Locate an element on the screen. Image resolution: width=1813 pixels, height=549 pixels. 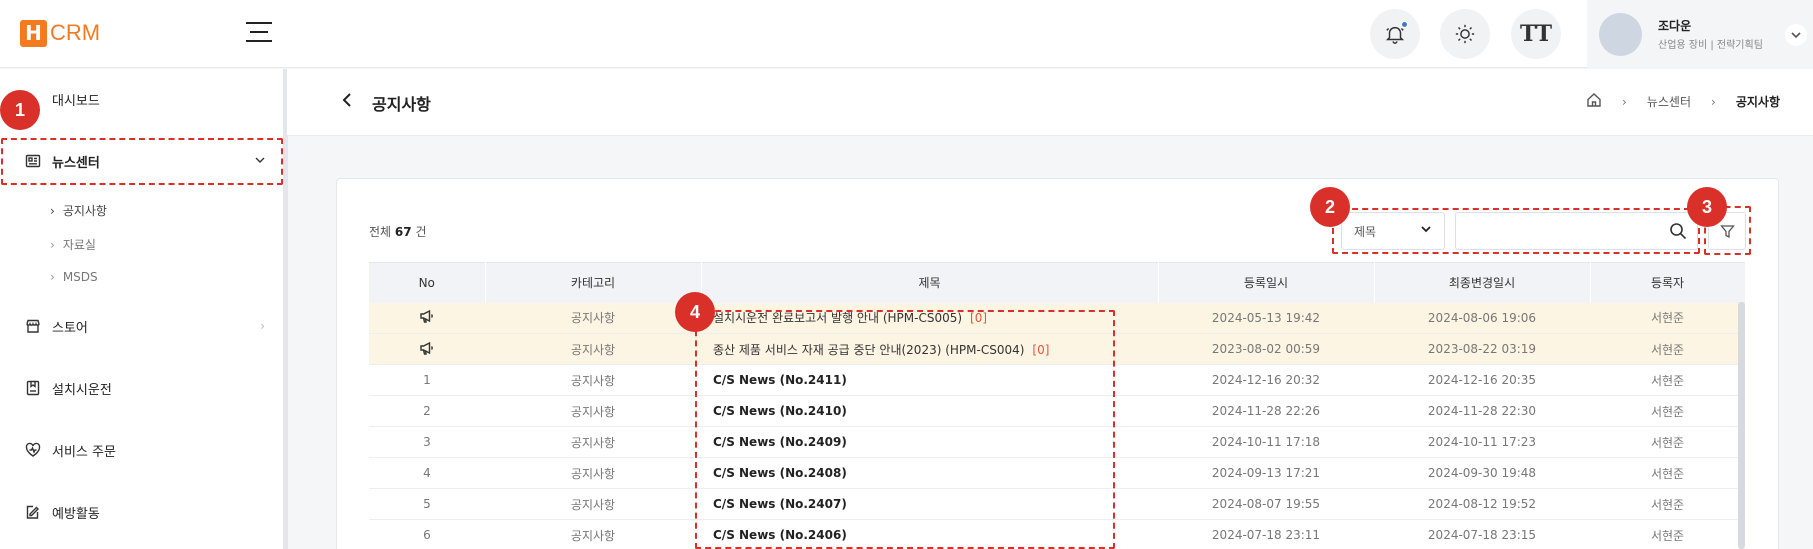
title-cell: C/S News (No.2406) is located at coordinates (929, 534).